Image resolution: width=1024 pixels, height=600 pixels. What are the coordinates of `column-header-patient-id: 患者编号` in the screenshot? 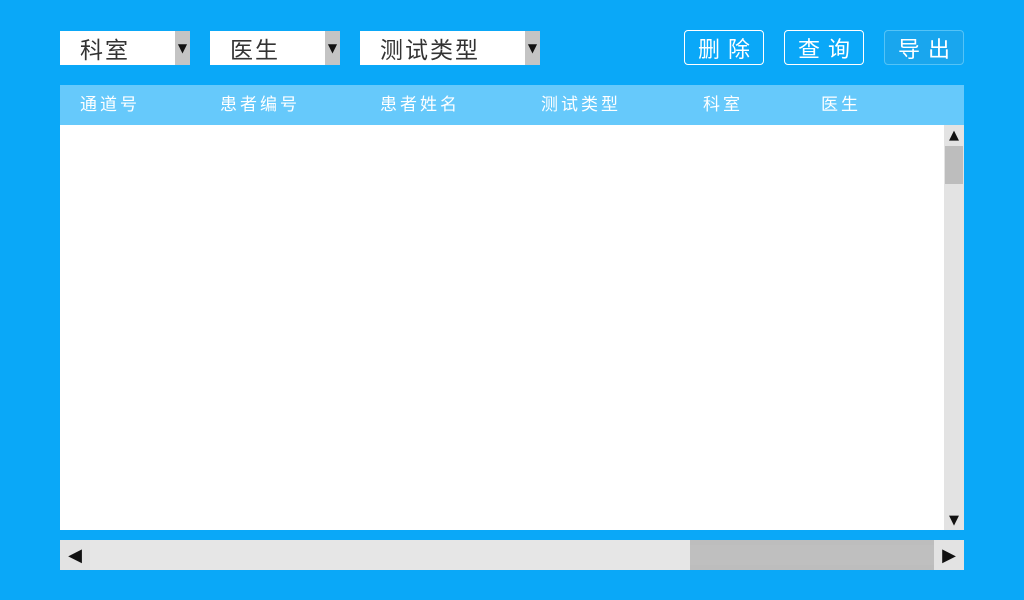 It's located at (260, 105).